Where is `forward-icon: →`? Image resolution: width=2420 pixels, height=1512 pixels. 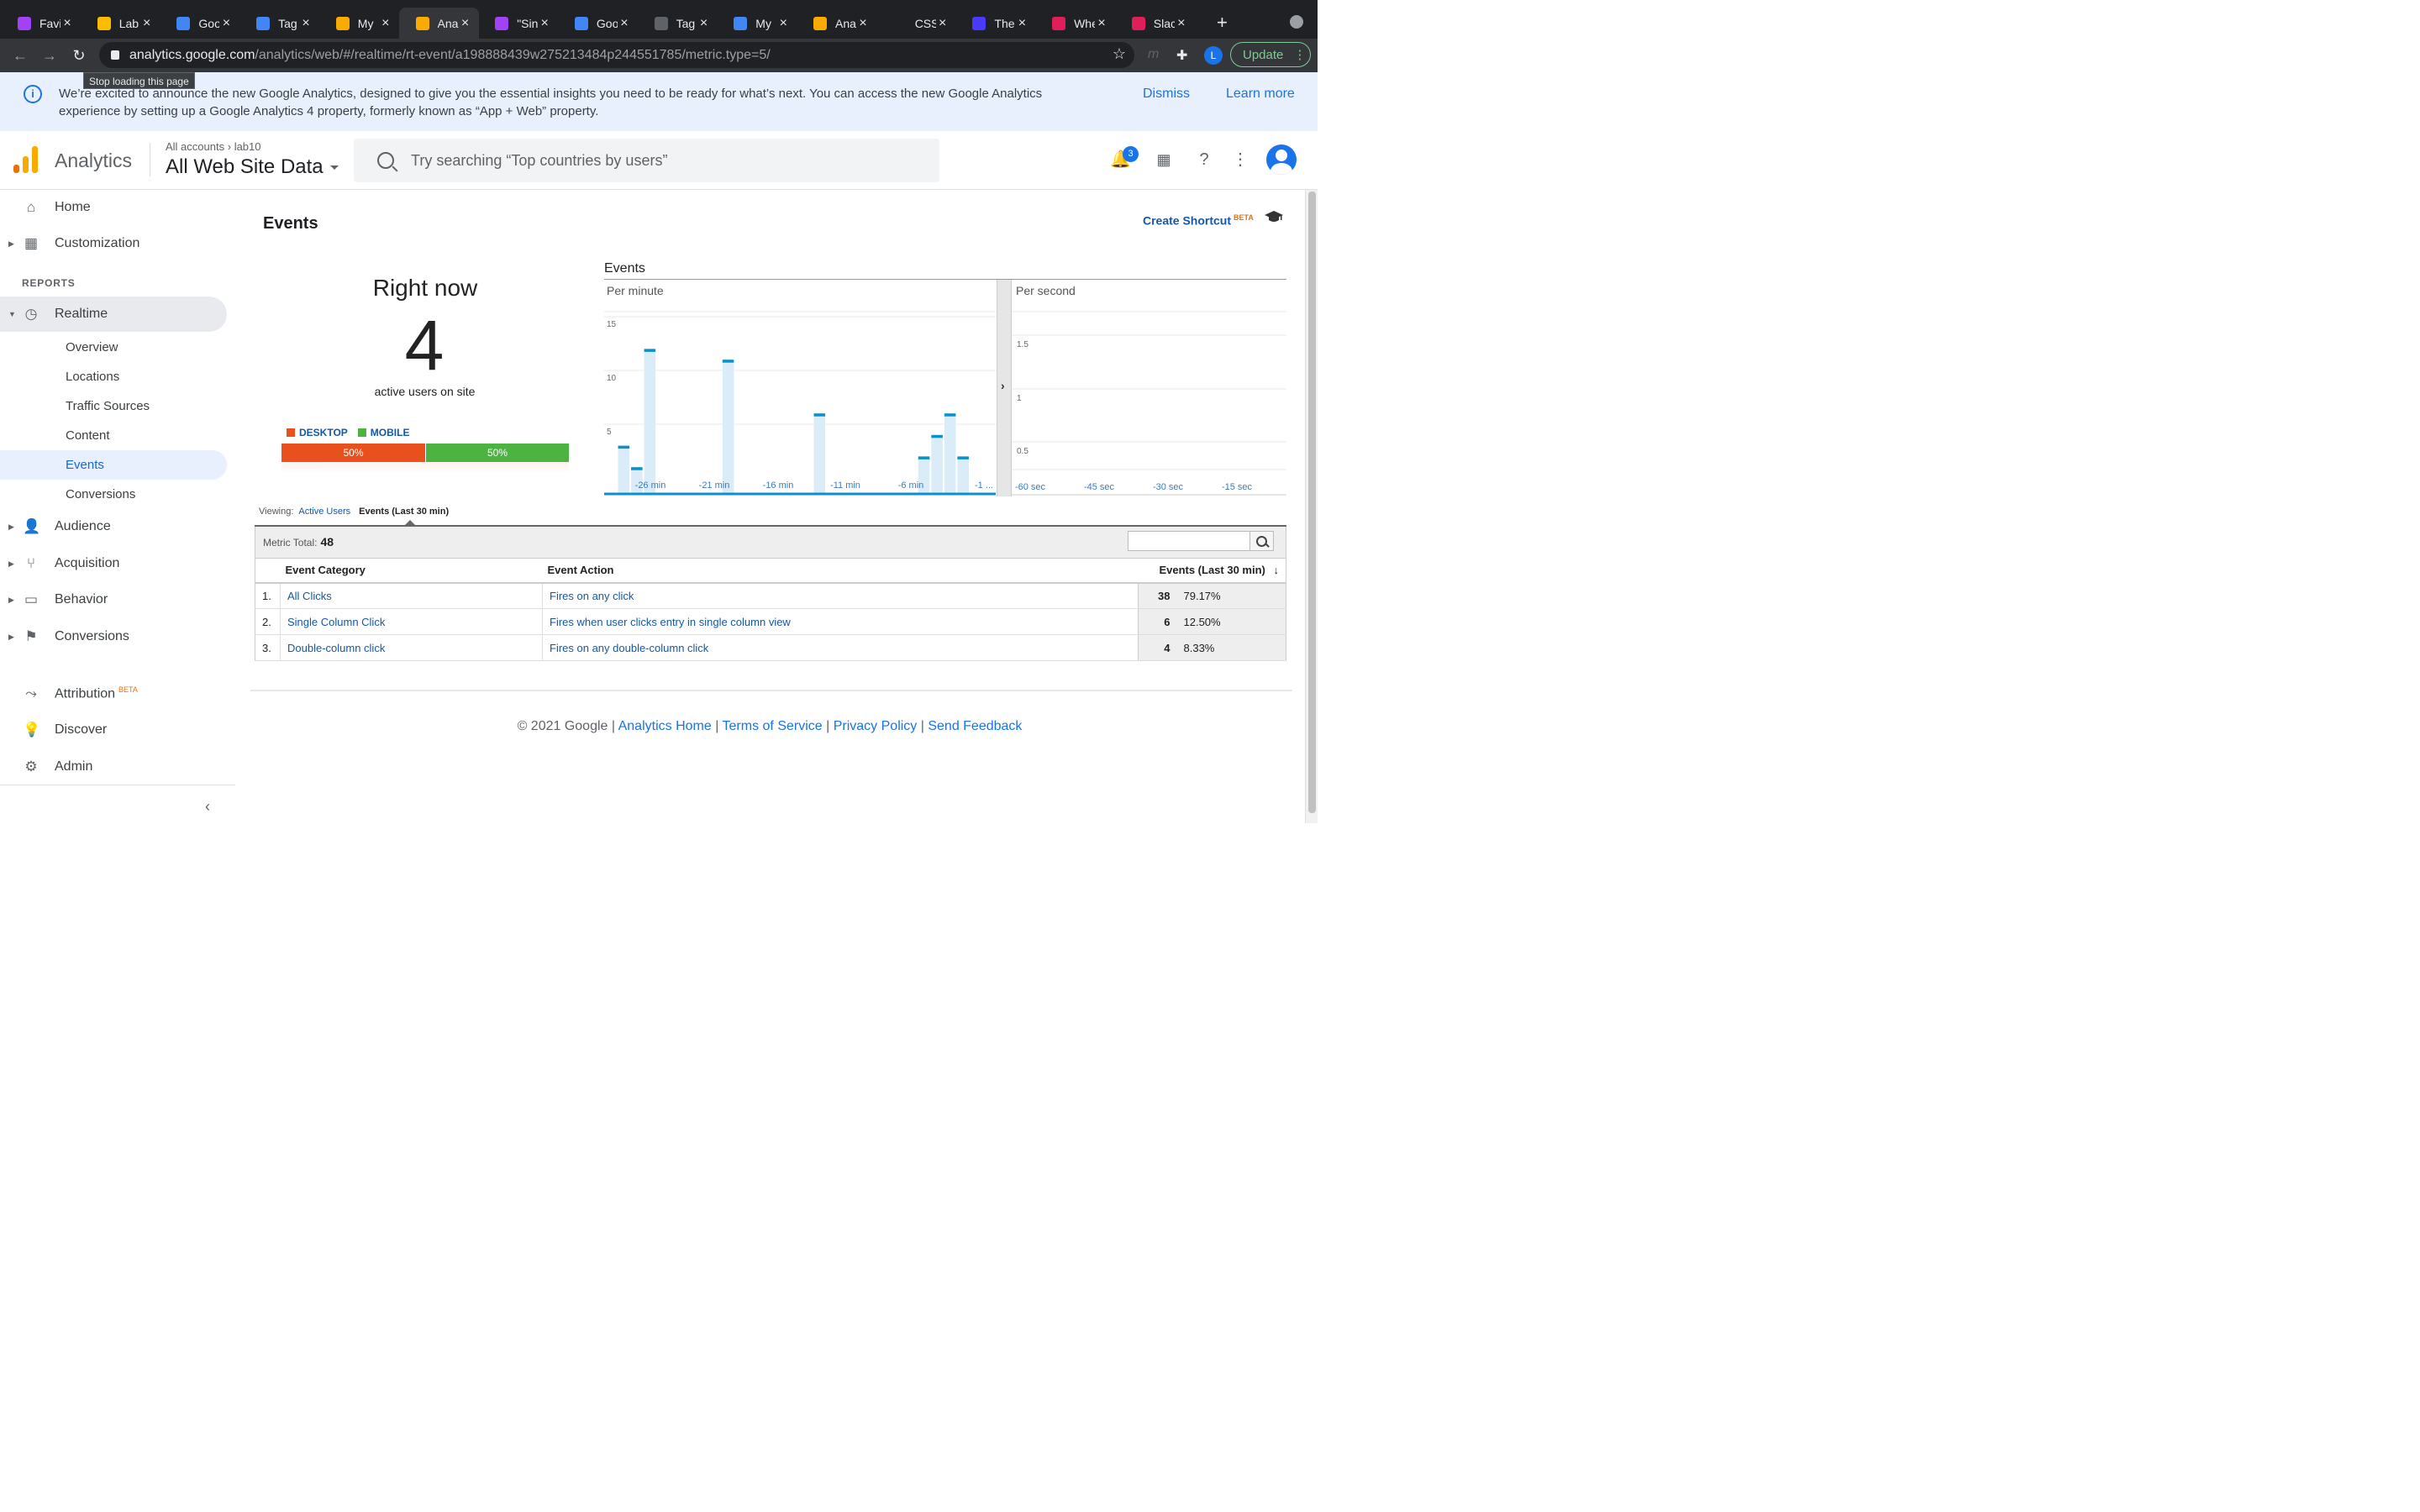 forward-icon: → is located at coordinates (50, 55).